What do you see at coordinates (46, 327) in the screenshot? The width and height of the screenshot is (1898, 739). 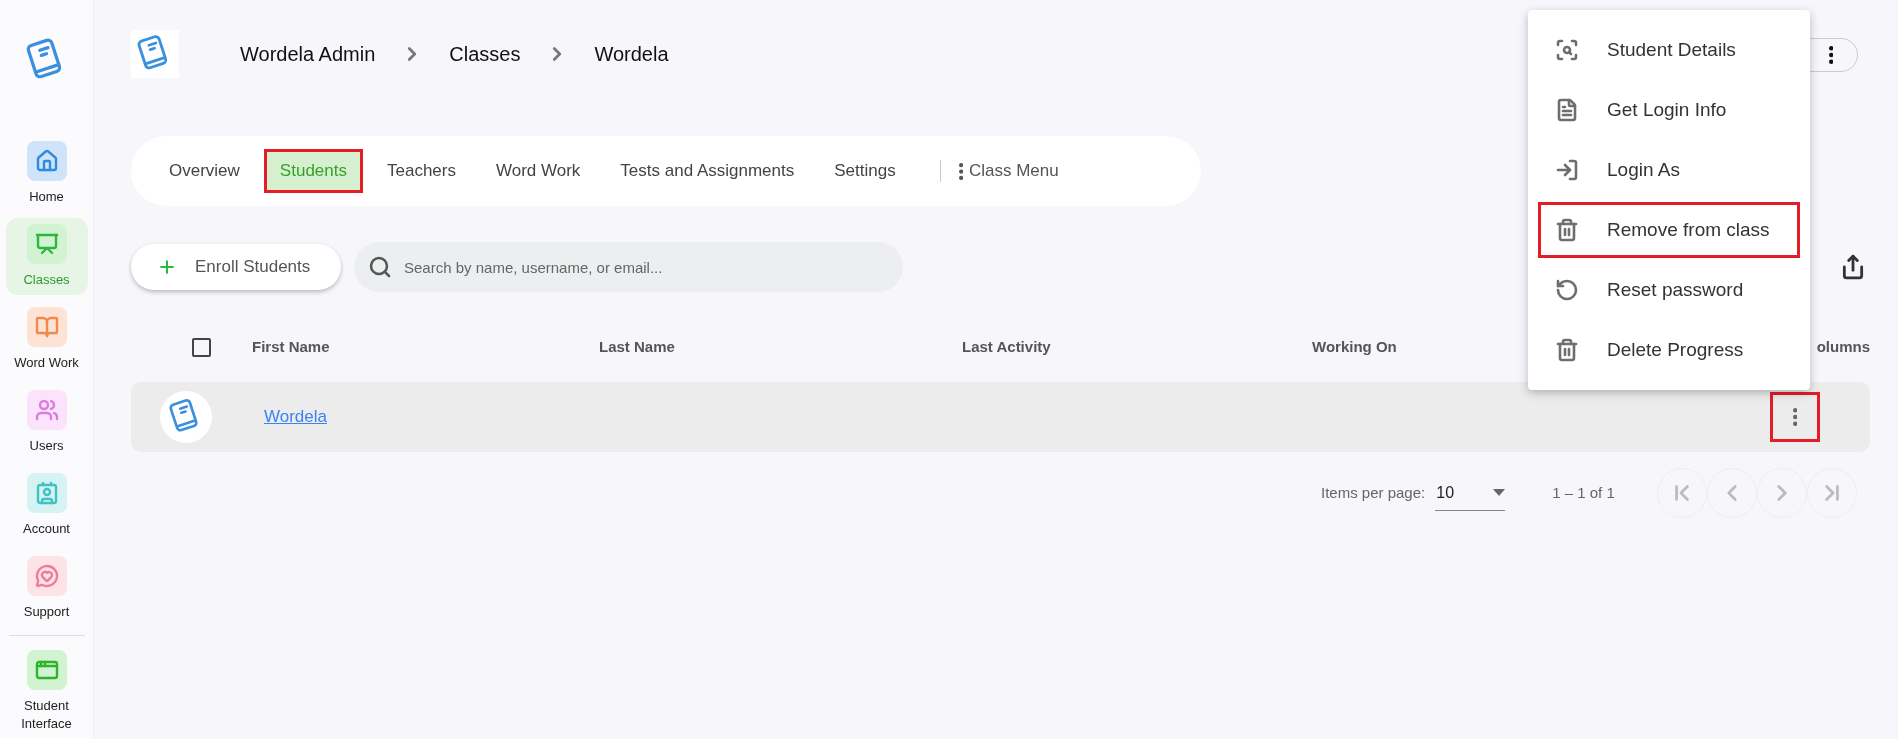 I see `book-icon` at bounding box center [46, 327].